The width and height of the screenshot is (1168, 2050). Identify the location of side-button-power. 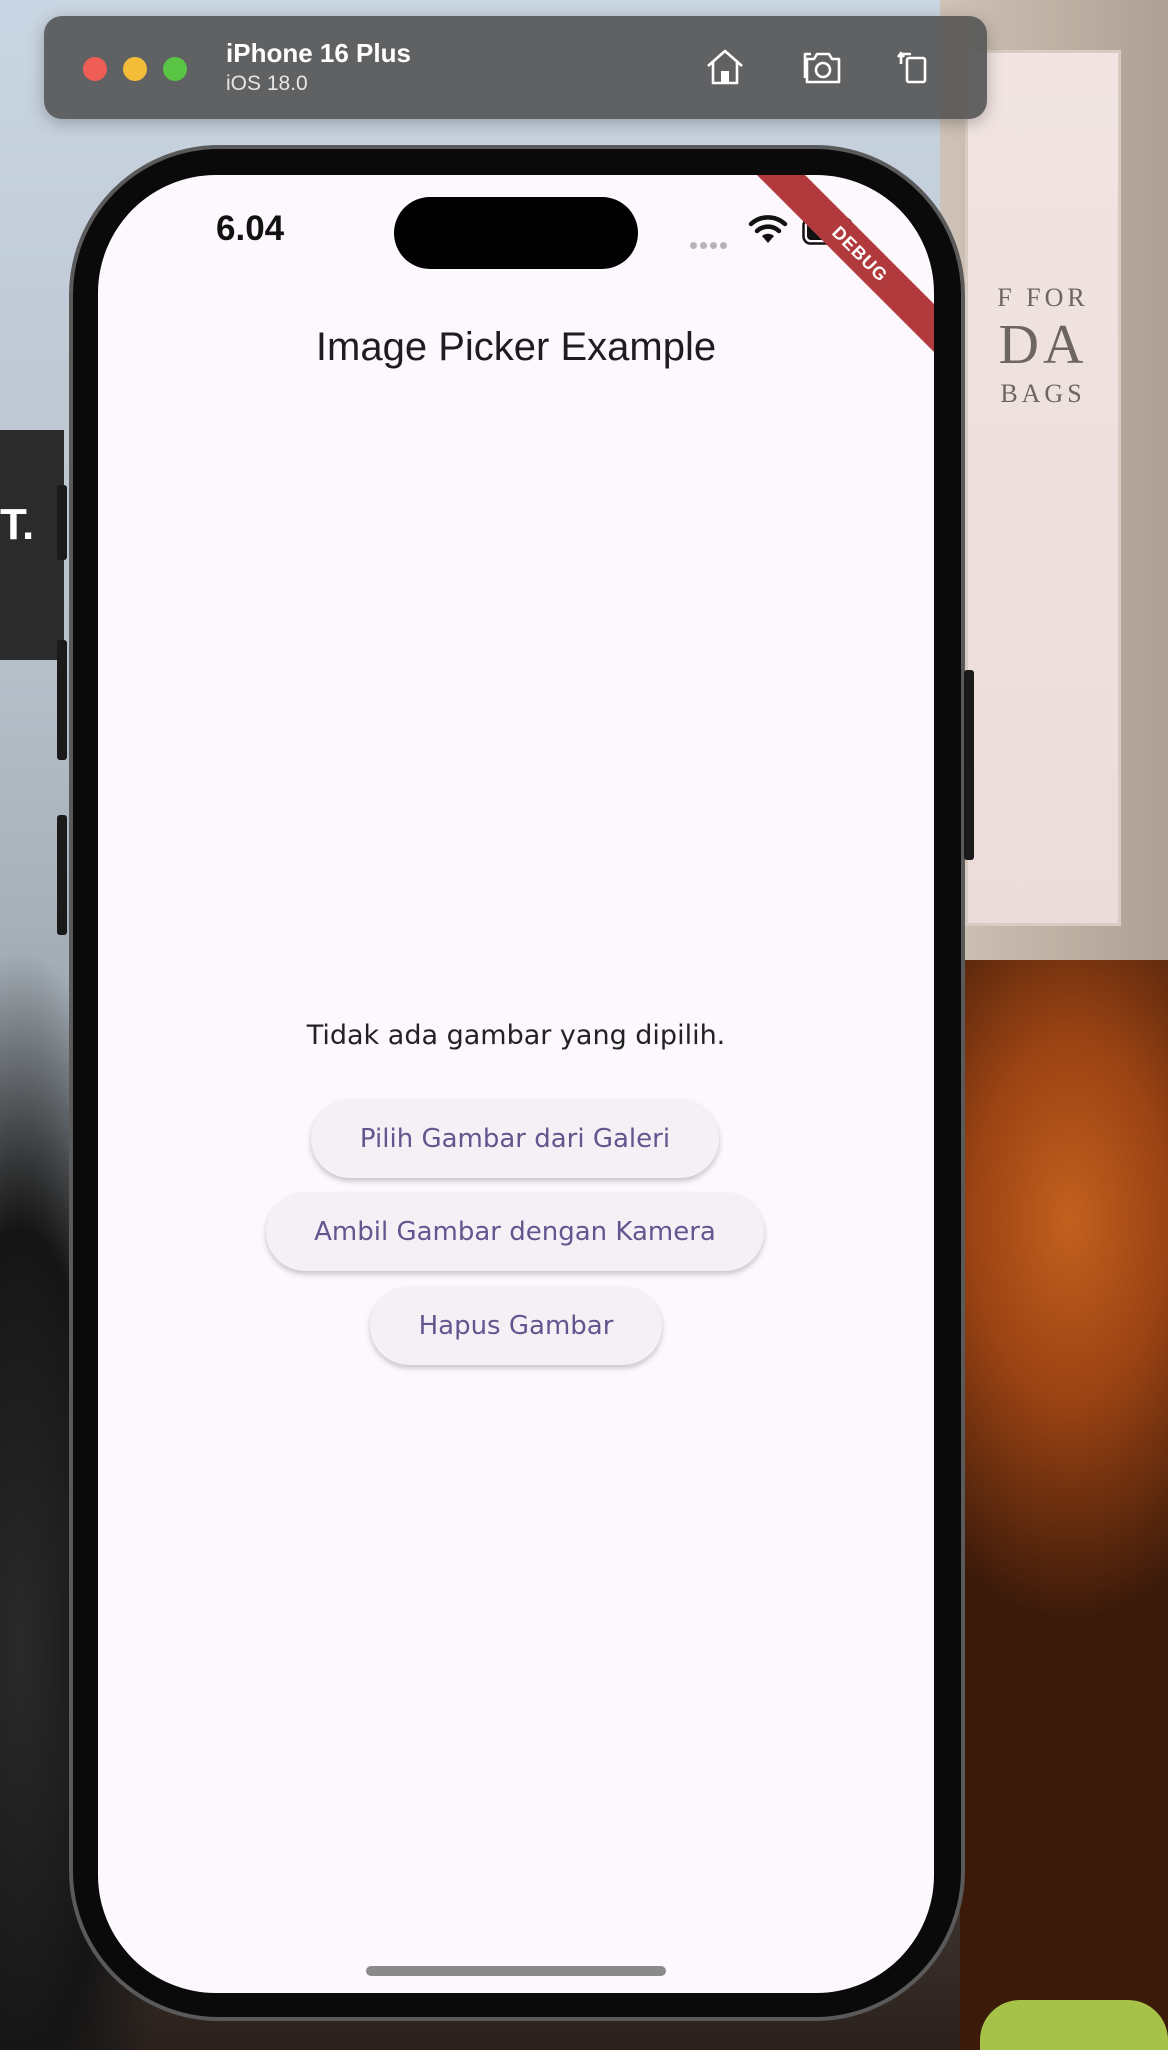
(969, 765).